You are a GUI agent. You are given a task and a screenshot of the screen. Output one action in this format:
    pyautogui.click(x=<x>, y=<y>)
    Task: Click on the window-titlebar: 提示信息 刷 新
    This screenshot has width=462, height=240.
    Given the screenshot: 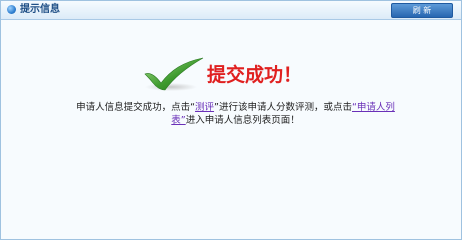 What is the action you would take?
    pyautogui.click(x=231, y=10)
    